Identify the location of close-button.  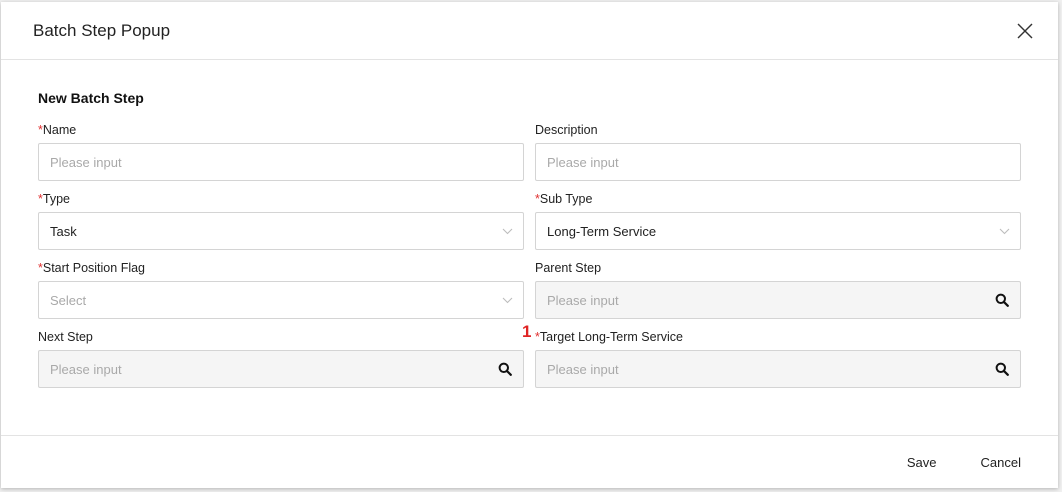
(1025, 31).